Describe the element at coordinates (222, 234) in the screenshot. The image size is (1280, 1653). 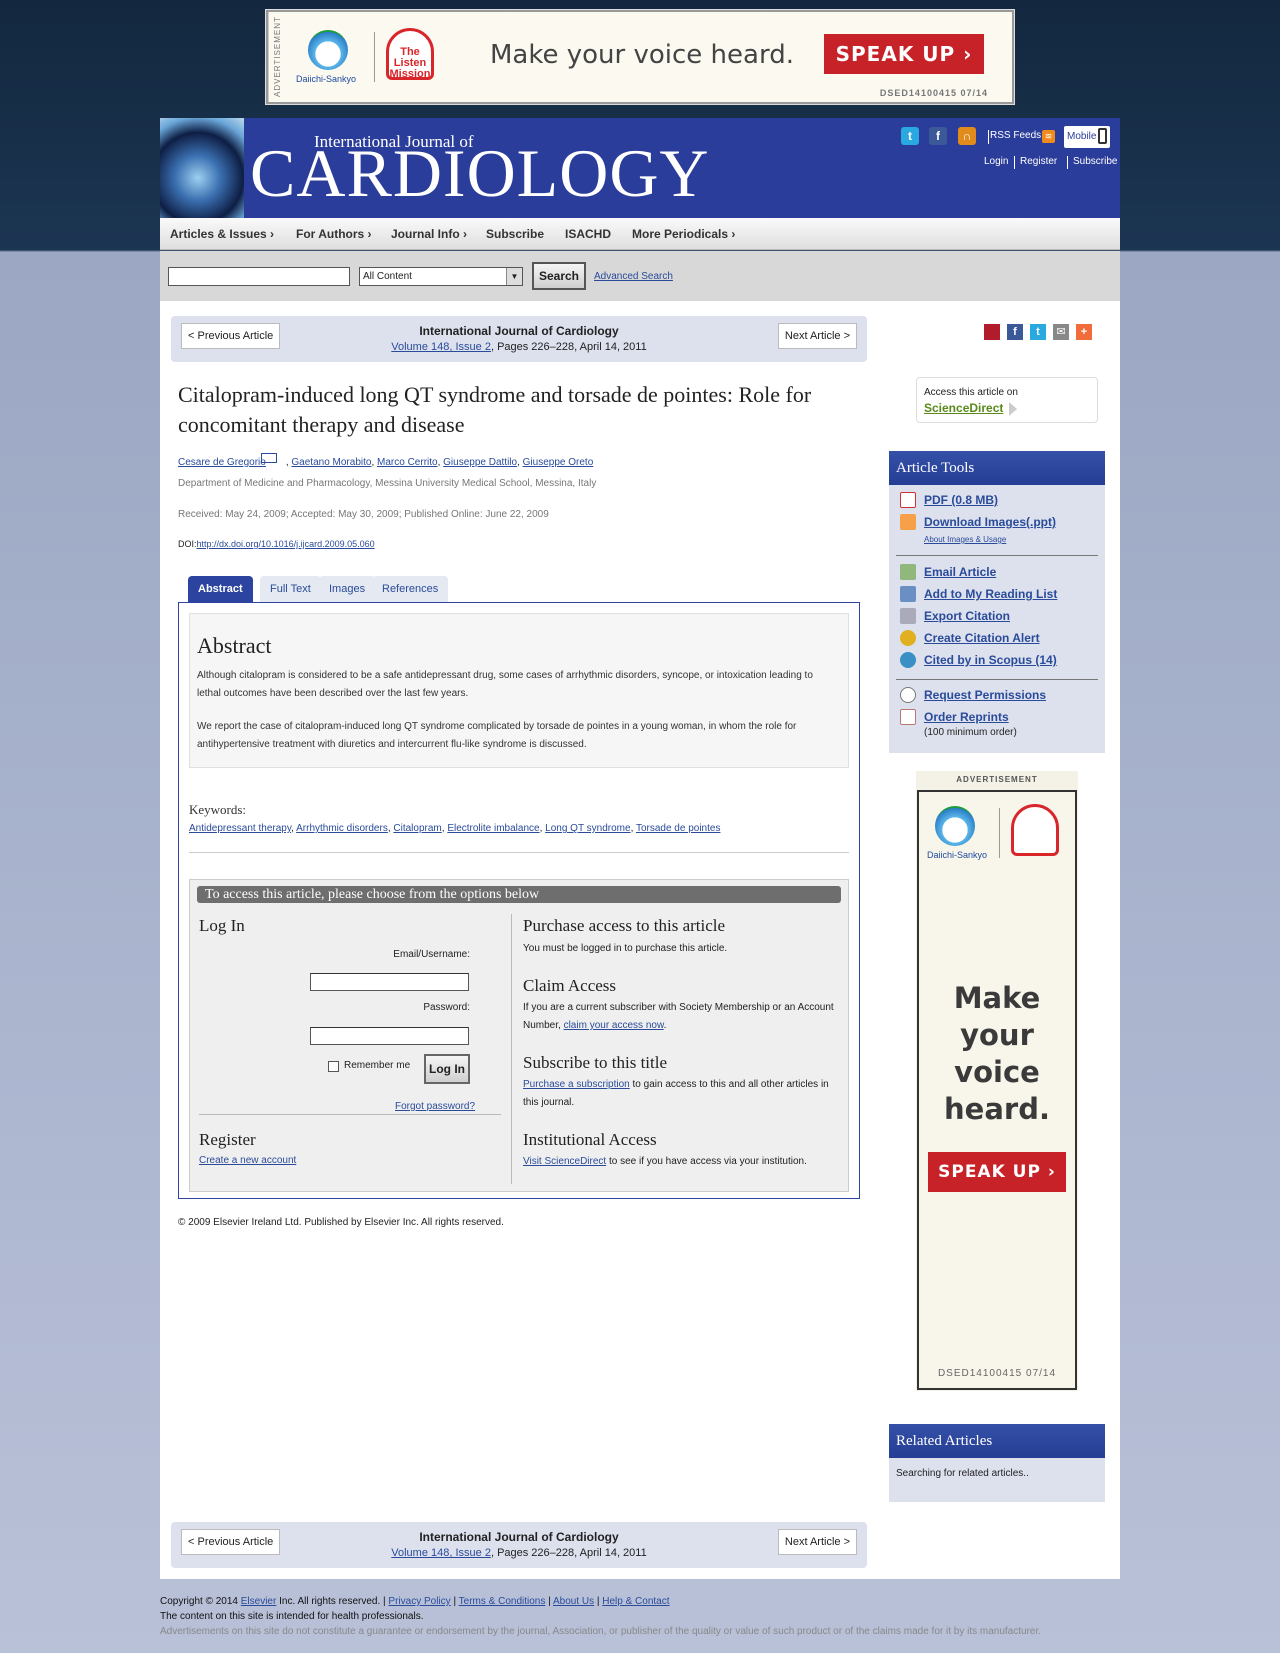
I see `nav-articles-issues: Articles & Issues ›` at that location.